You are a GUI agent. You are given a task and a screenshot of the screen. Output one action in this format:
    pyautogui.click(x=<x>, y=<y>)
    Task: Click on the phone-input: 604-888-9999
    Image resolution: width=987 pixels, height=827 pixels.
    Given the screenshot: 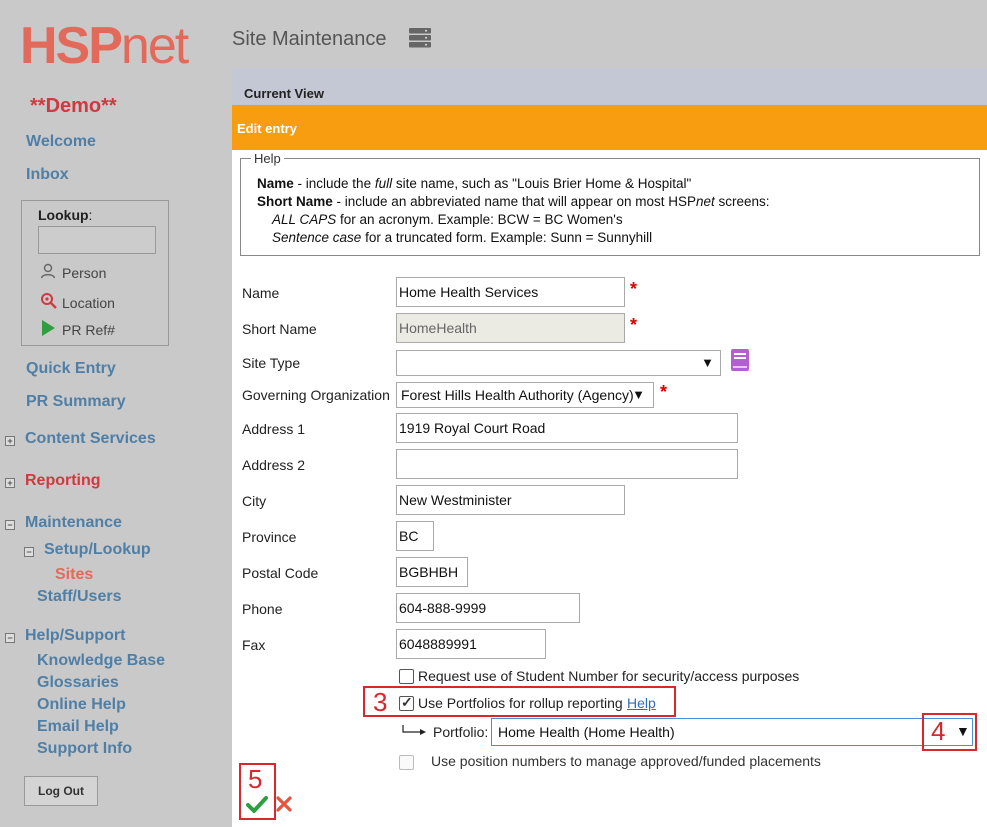 What is the action you would take?
    pyautogui.click(x=488, y=608)
    